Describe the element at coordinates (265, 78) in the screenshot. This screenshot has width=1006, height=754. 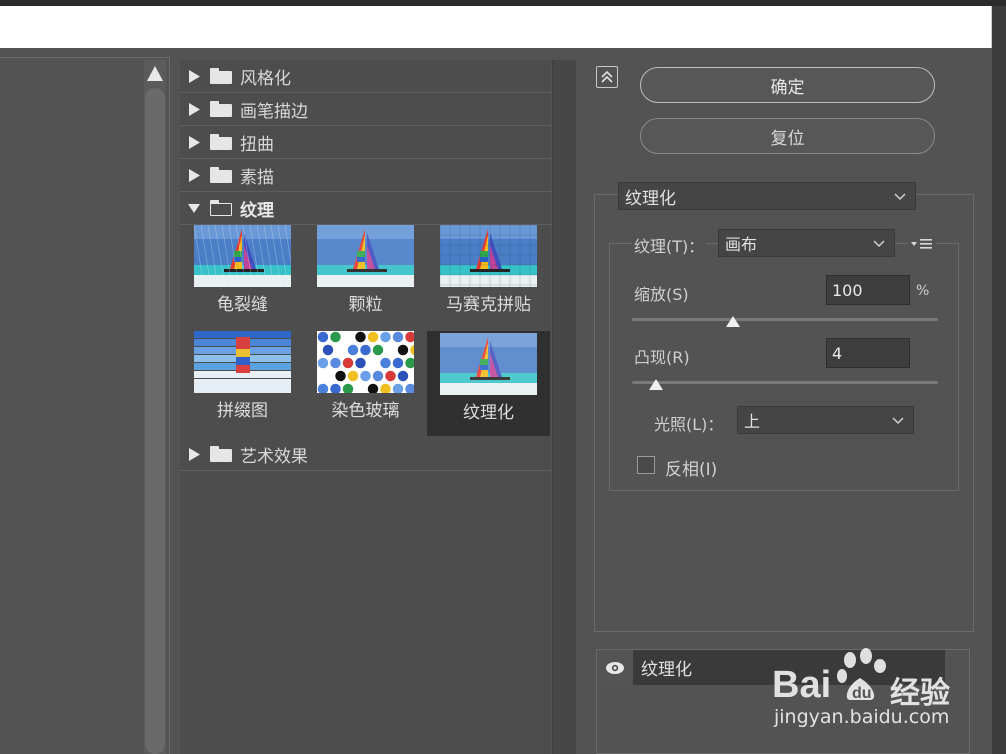
I see `filter-group-label: 风格化` at that location.